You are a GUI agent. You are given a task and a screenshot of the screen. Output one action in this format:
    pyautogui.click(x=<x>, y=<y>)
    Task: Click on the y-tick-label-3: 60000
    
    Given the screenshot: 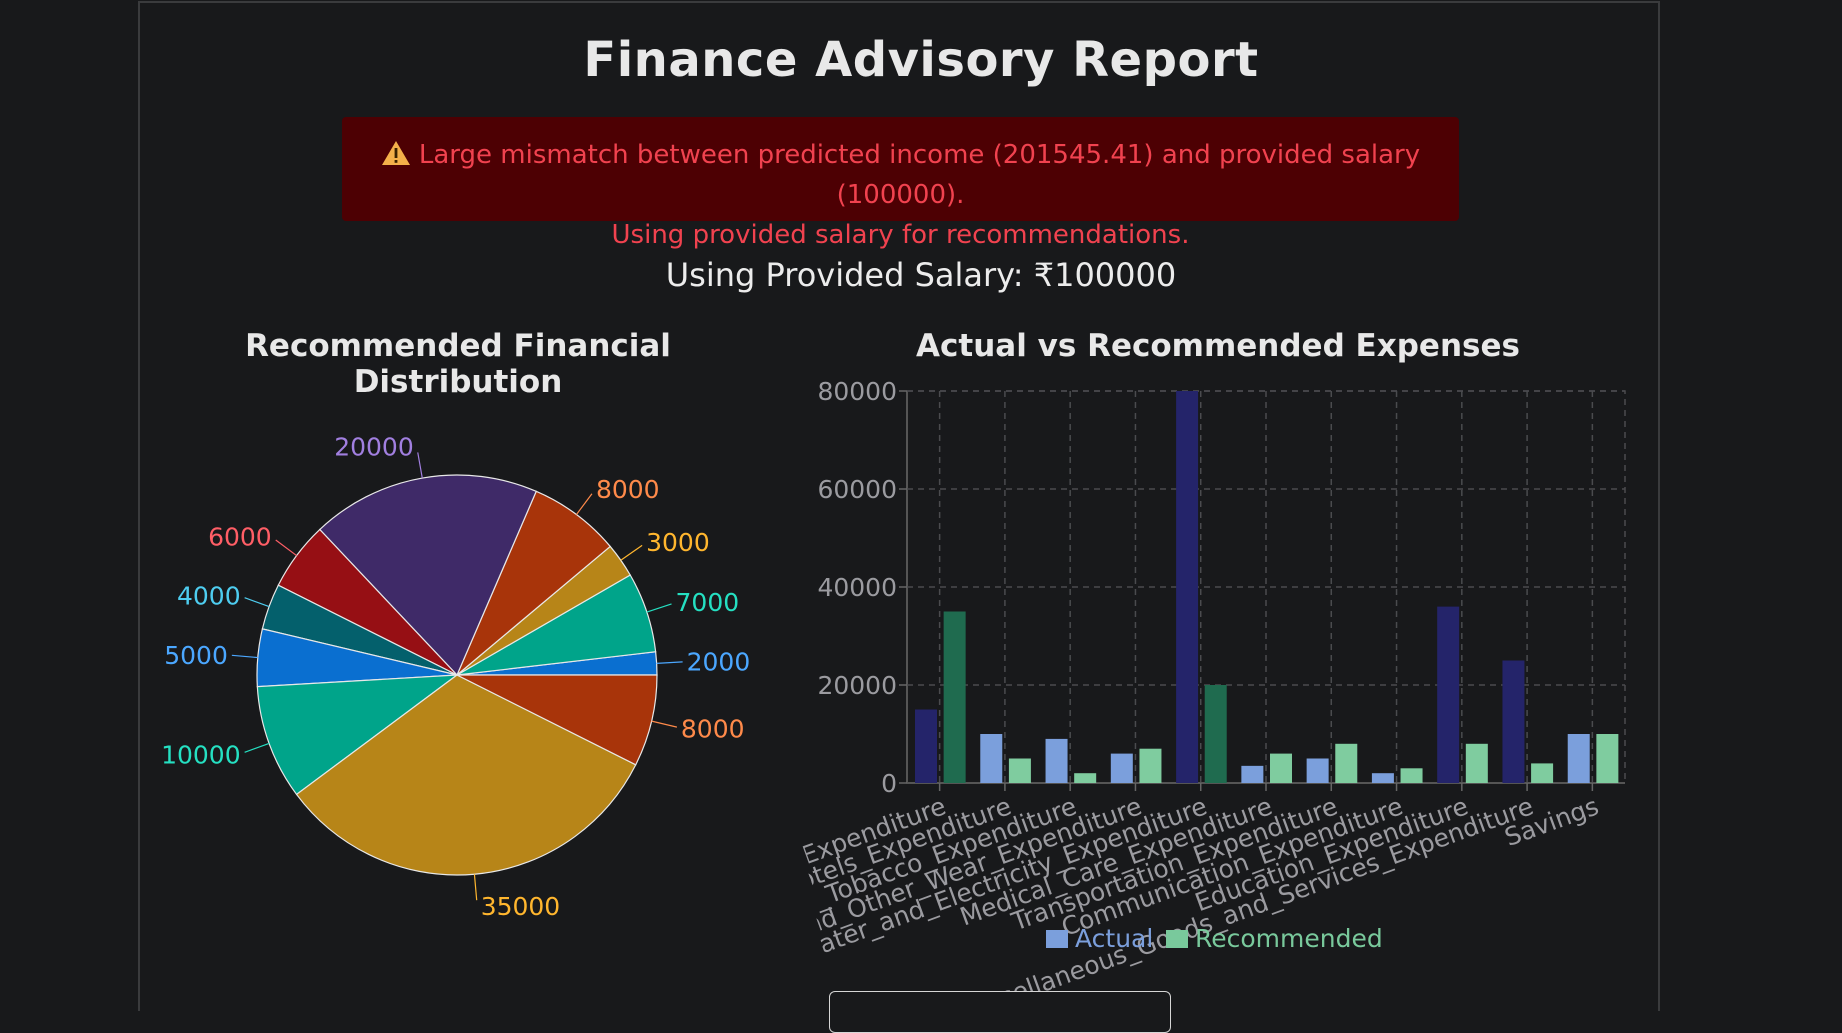 What is the action you would take?
    pyautogui.click(x=857, y=489)
    